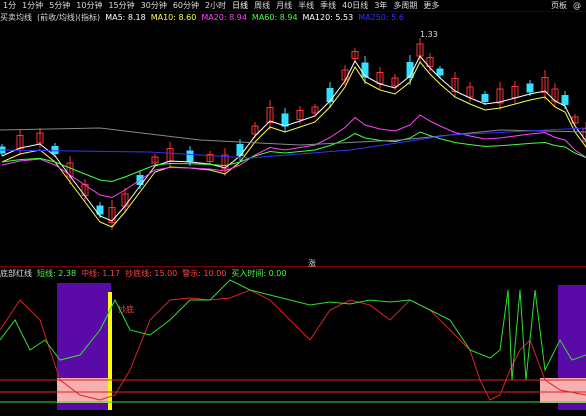  I want to click on ma120-line, so click(293, 143).